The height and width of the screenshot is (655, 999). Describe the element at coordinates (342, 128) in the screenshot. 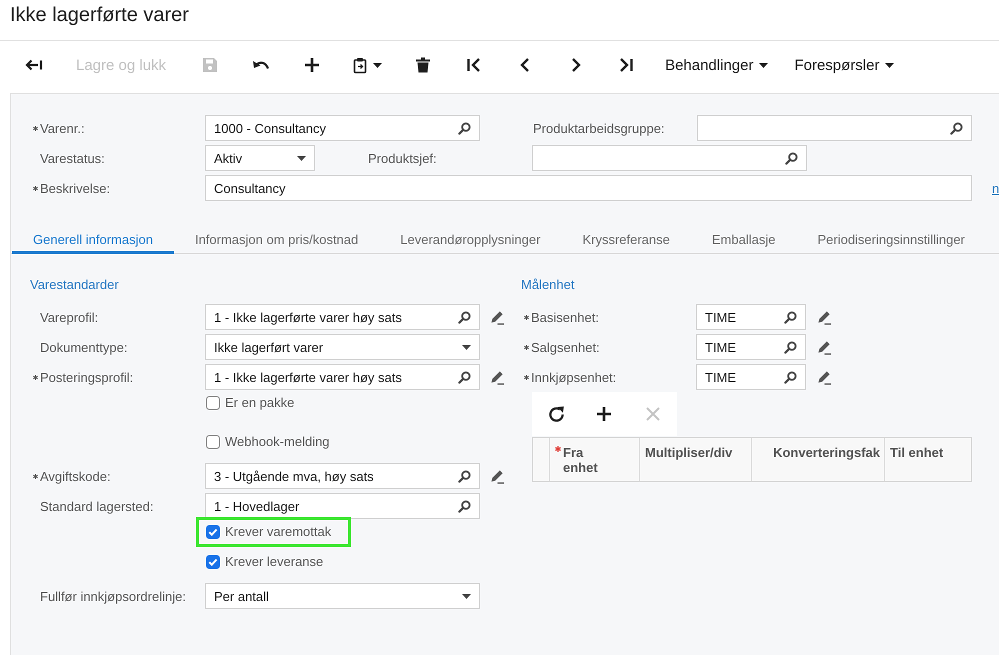

I see `lookup-field: 1000 - Consultancy` at that location.